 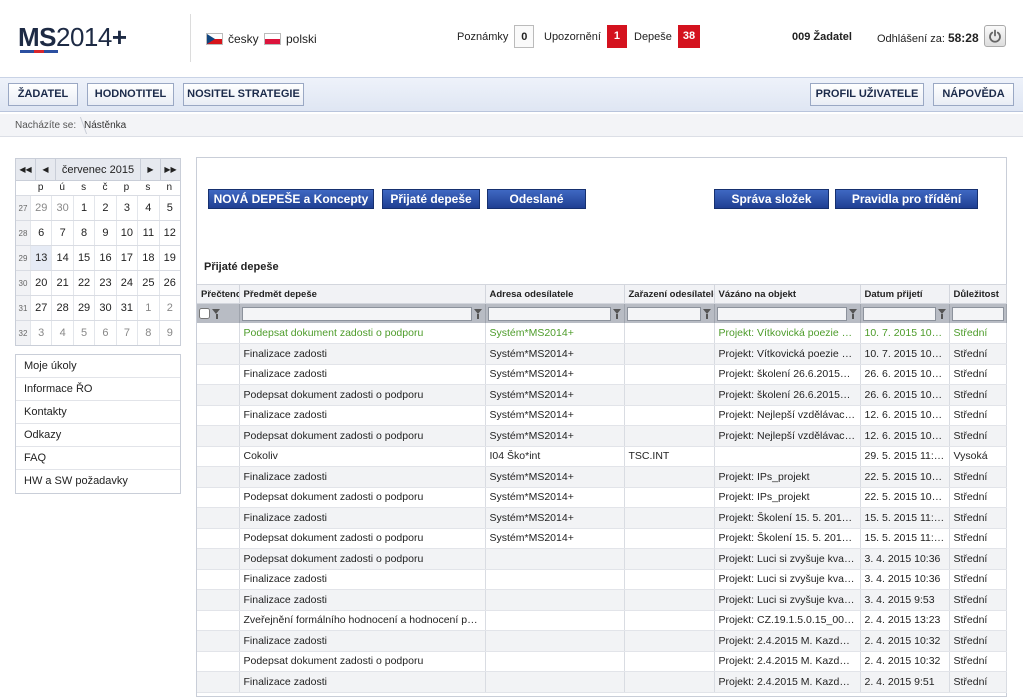 What do you see at coordinates (496, 36) in the screenshot?
I see `notes-counter: Poznámky 0` at bounding box center [496, 36].